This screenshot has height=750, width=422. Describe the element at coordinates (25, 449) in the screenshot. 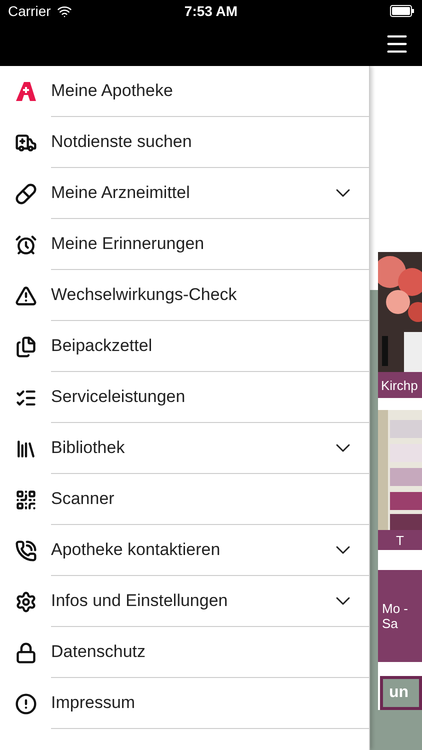

I see `books-icon` at that location.